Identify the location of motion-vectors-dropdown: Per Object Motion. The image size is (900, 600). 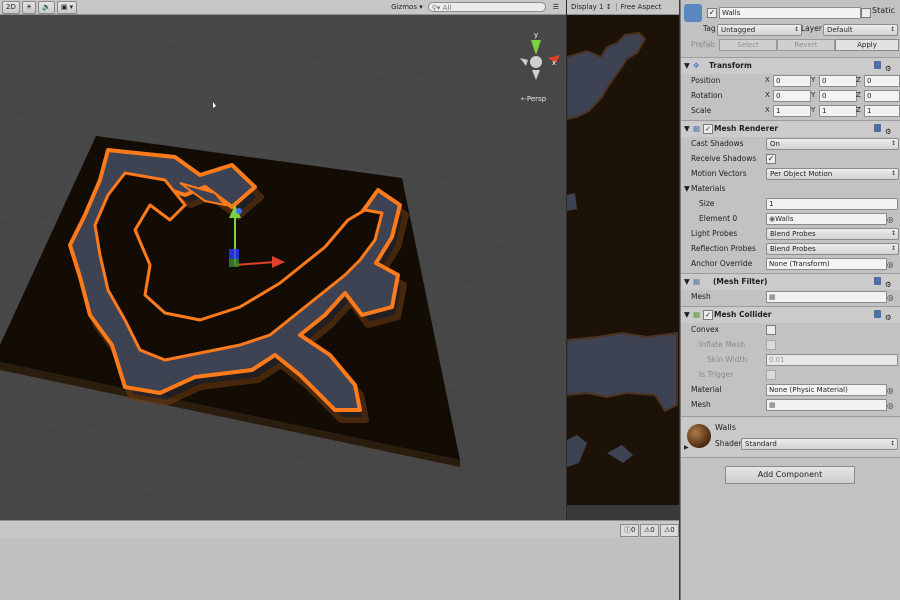
(832, 174).